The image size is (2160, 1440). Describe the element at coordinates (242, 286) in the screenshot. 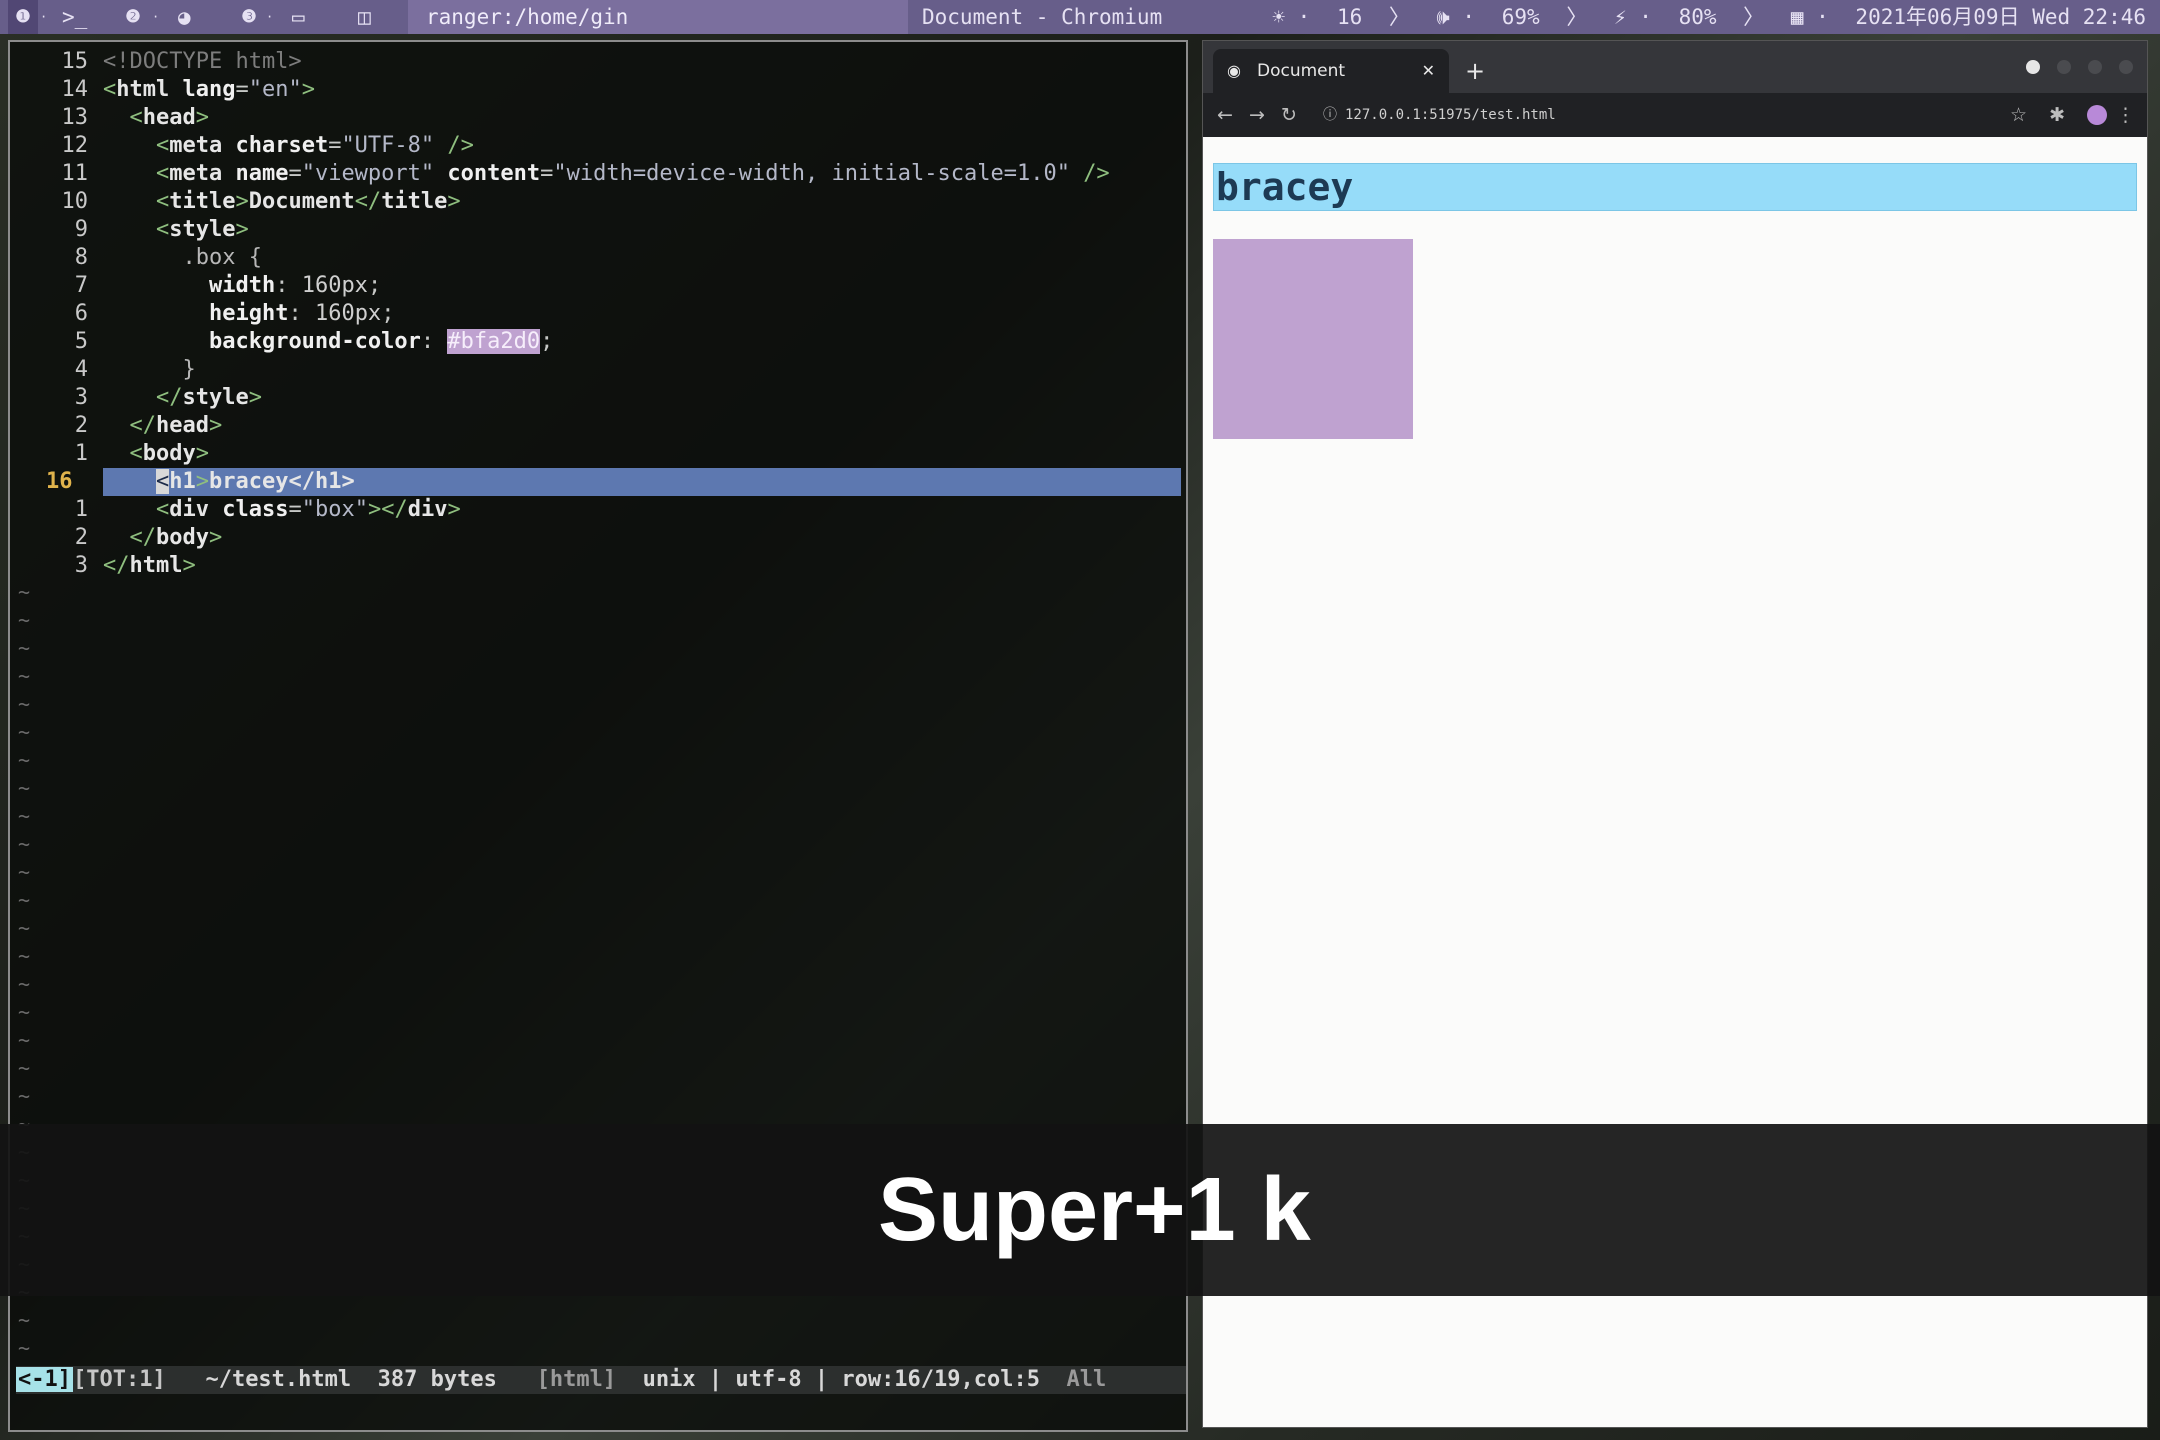

I see `code-text: width: 160px;` at that location.